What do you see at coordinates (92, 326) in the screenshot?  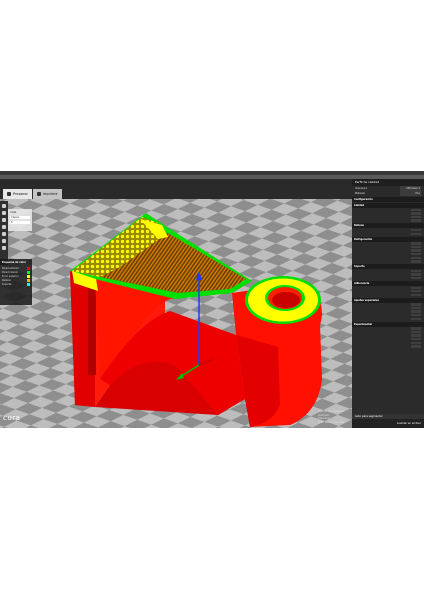 I see `part-shadow-edge` at bounding box center [92, 326].